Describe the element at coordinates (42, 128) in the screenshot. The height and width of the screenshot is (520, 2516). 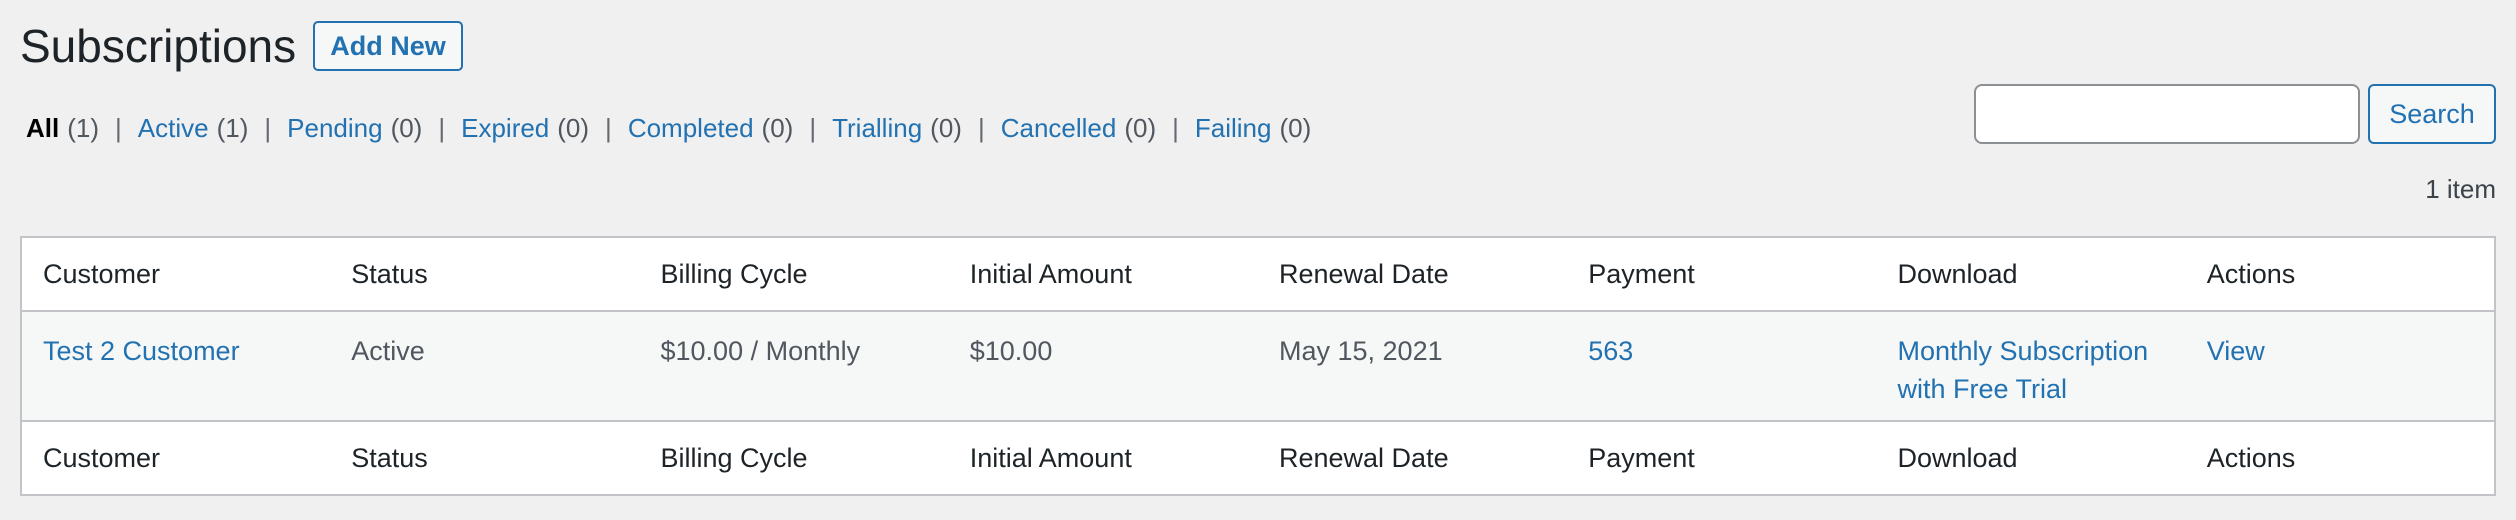
I see `filter-link-all: All` at that location.